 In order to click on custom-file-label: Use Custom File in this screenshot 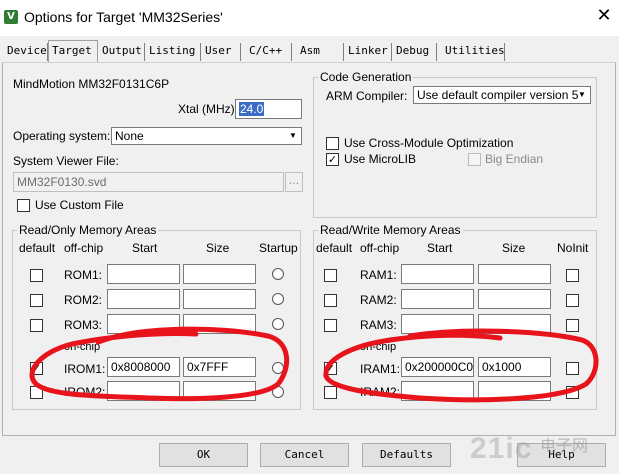, I will do `click(79, 205)`.